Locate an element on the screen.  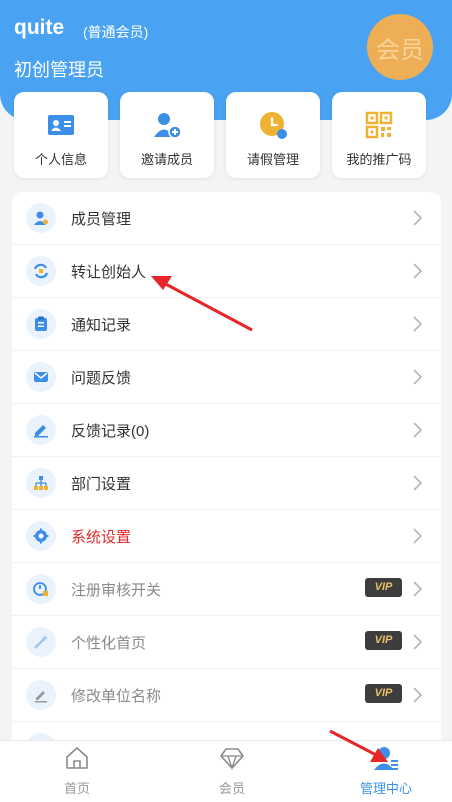
quick-action-label: 邀请成员 is located at coordinates (166, 159).